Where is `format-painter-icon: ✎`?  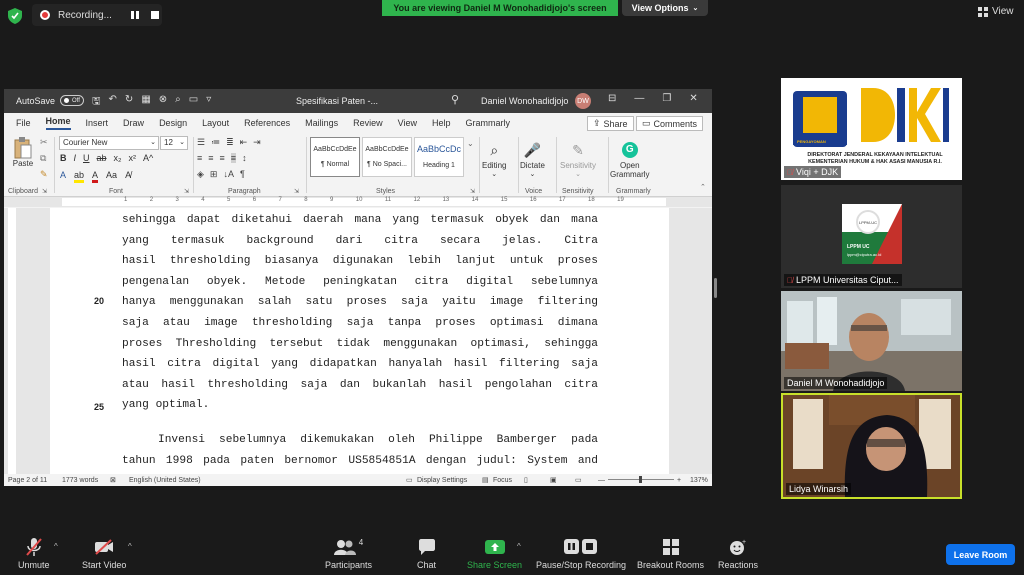
format-painter-icon: ✎ is located at coordinates (44, 174).